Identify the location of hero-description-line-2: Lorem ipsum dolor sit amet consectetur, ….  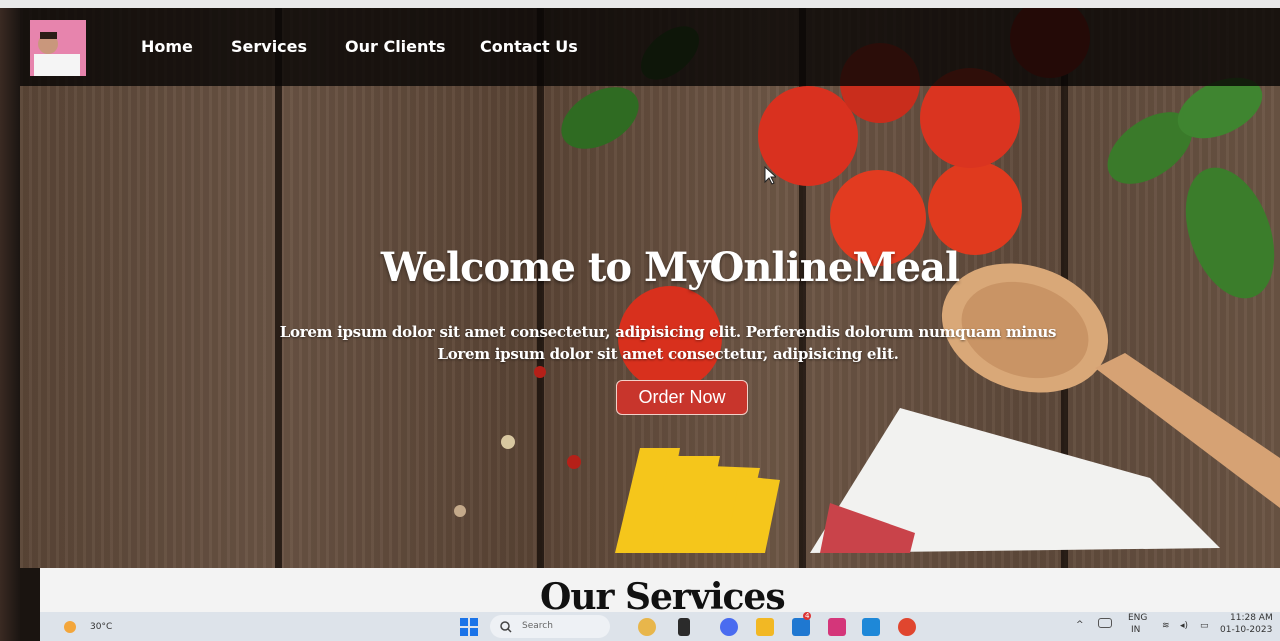
(668, 354).